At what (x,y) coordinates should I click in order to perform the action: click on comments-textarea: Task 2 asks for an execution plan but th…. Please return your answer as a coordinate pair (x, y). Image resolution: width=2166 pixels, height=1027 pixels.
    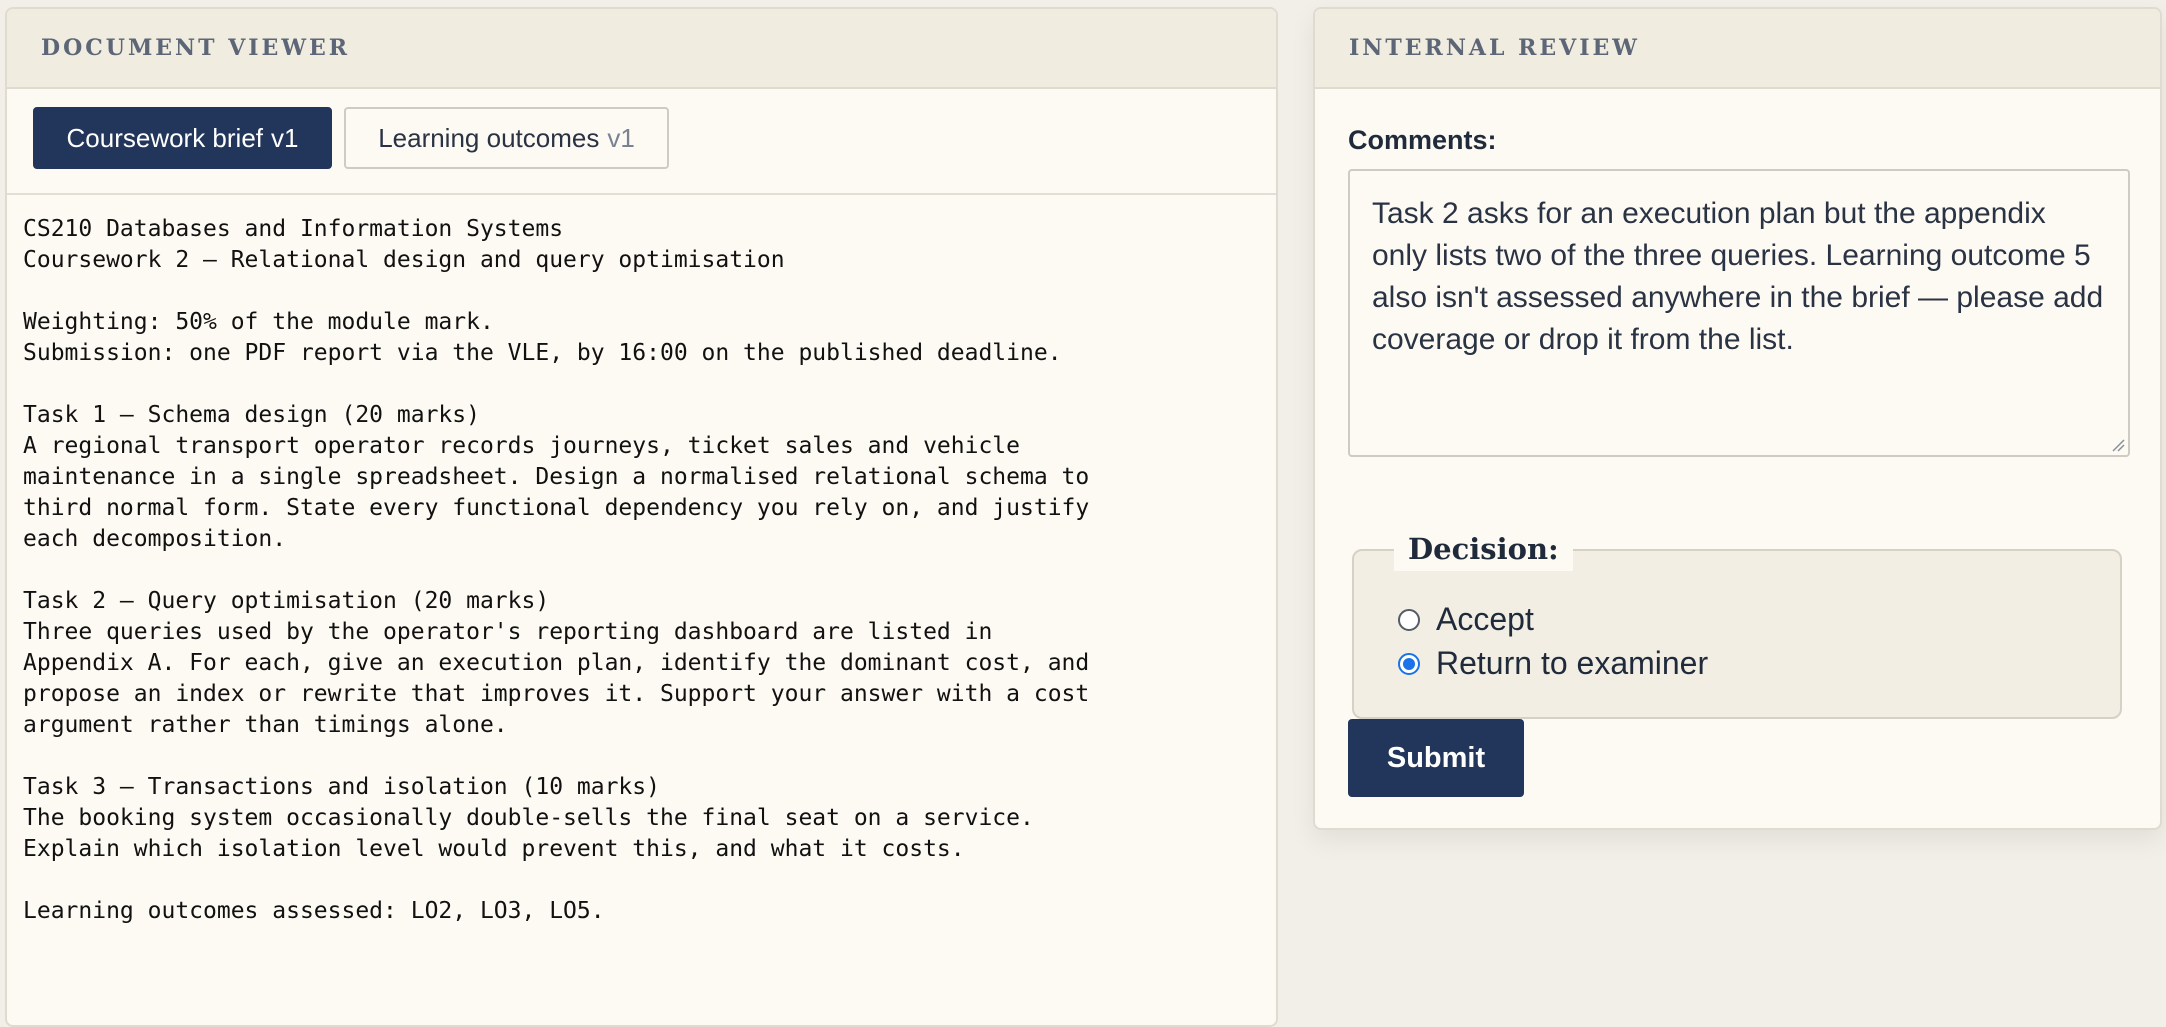
    Looking at the image, I should click on (1739, 313).